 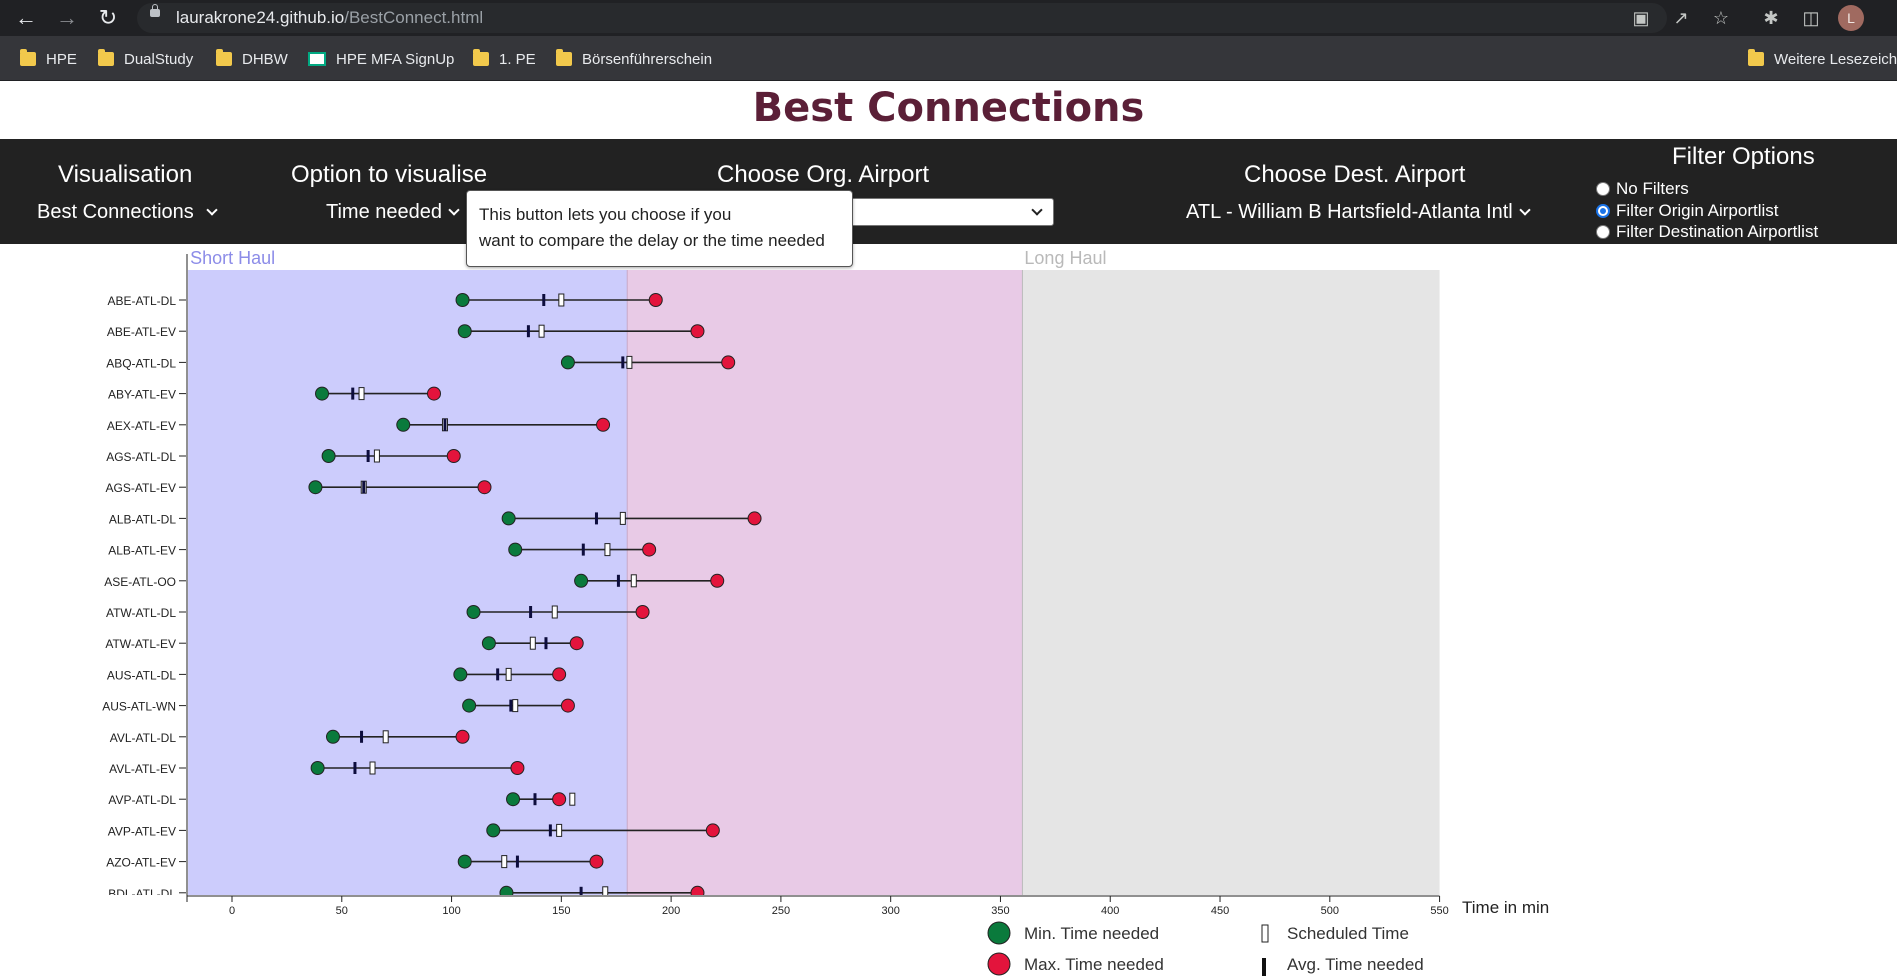 I want to click on url-text: laurakrone24.github.io/BestConnect.html, so click(x=329, y=18).